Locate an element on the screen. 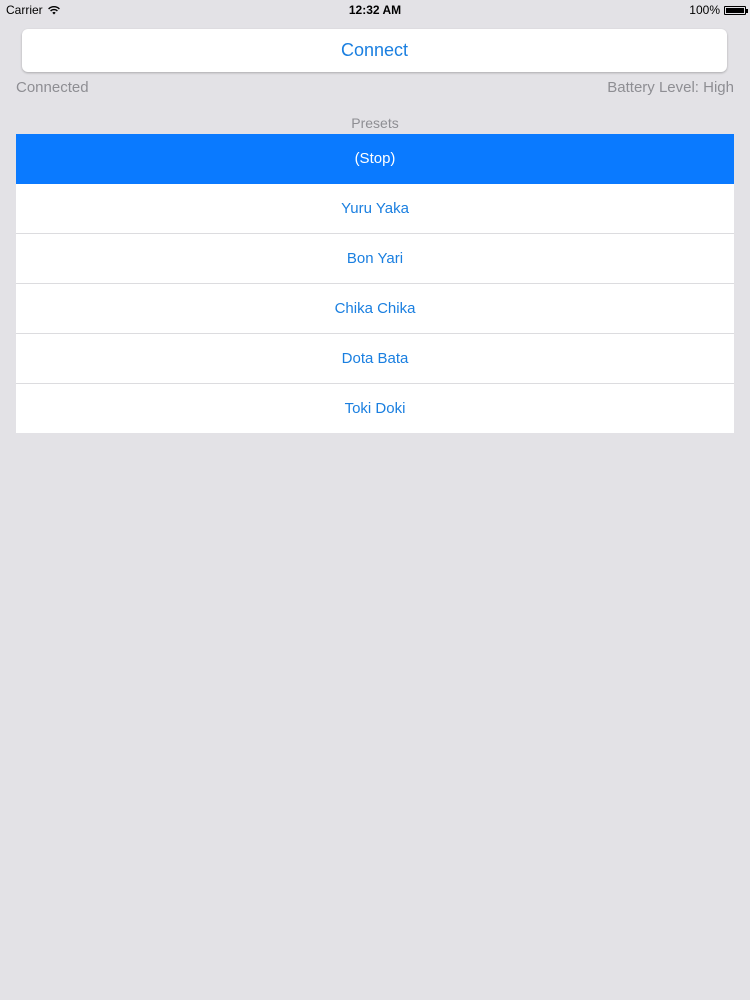 The width and height of the screenshot is (750, 1000). battery-icon is located at coordinates (736, 10).